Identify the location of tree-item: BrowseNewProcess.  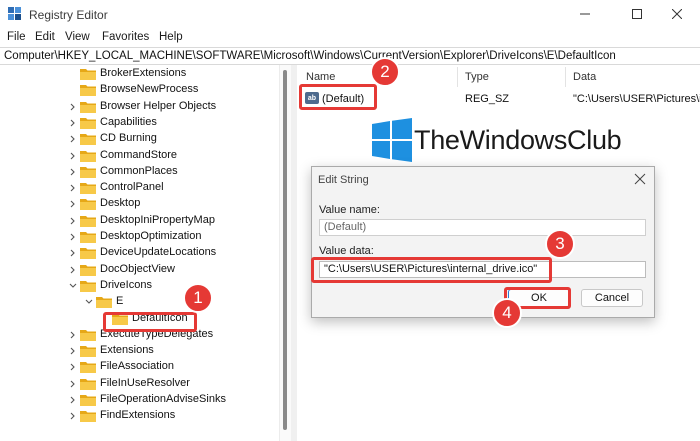
(139, 90).